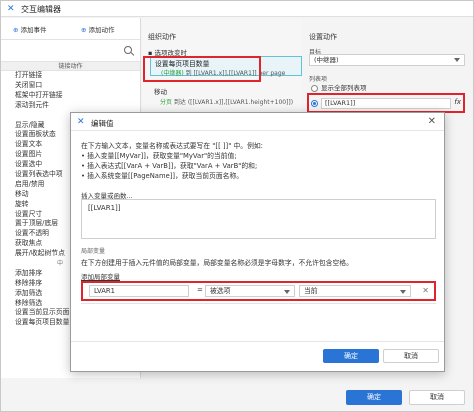 This screenshot has width=474, height=412. Describe the element at coordinates (351, 356) in the screenshot. I see `dialog-ok-button: 确定` at that location.